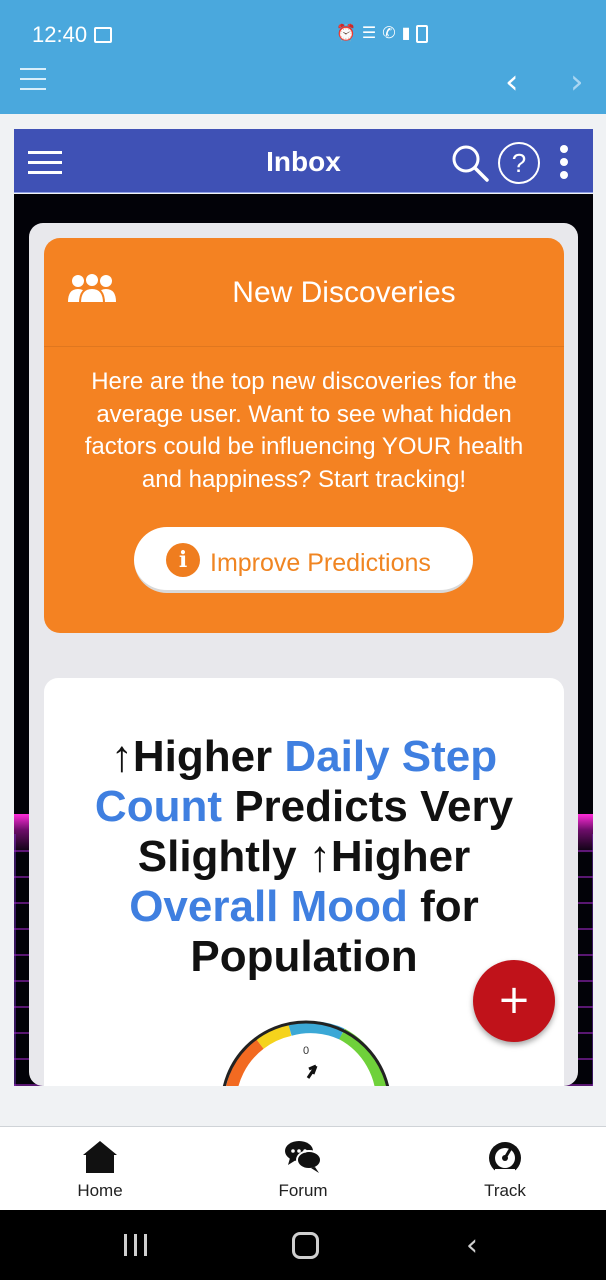  What do you see at coordinates (346, 33) in the screenshot?
I see `alarm-icon: ⏰` at bounding box center [346, 33].